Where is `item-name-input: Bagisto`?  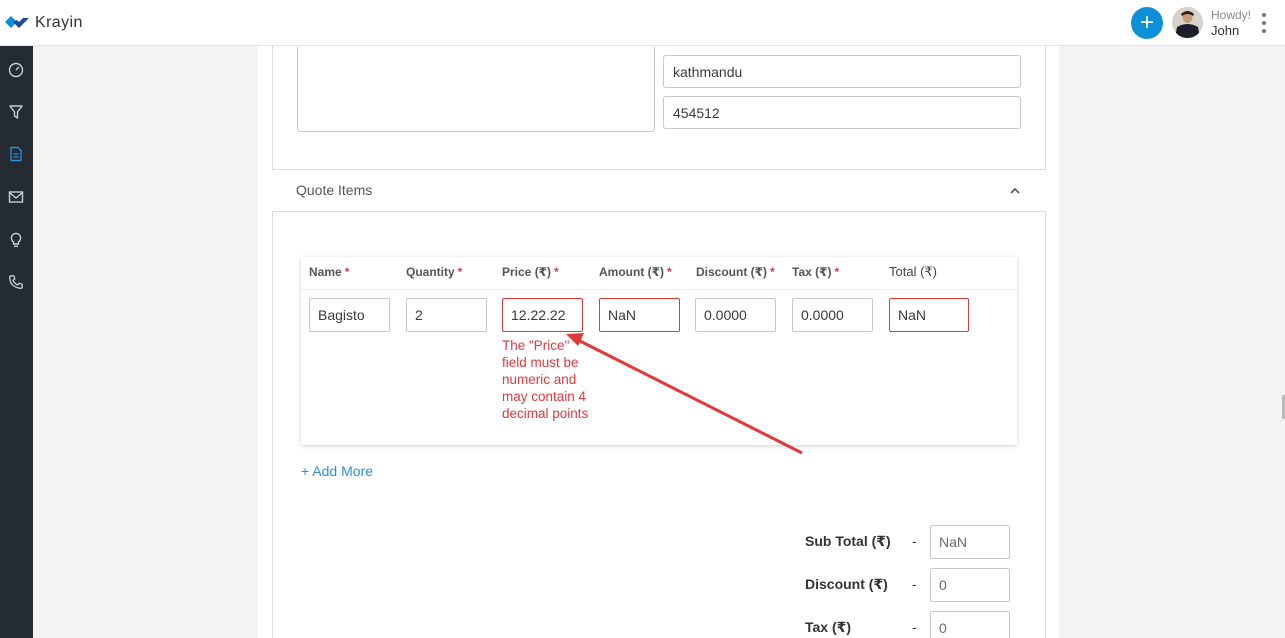 item-name-input: Bagisto is located at coordinates (349, 315).